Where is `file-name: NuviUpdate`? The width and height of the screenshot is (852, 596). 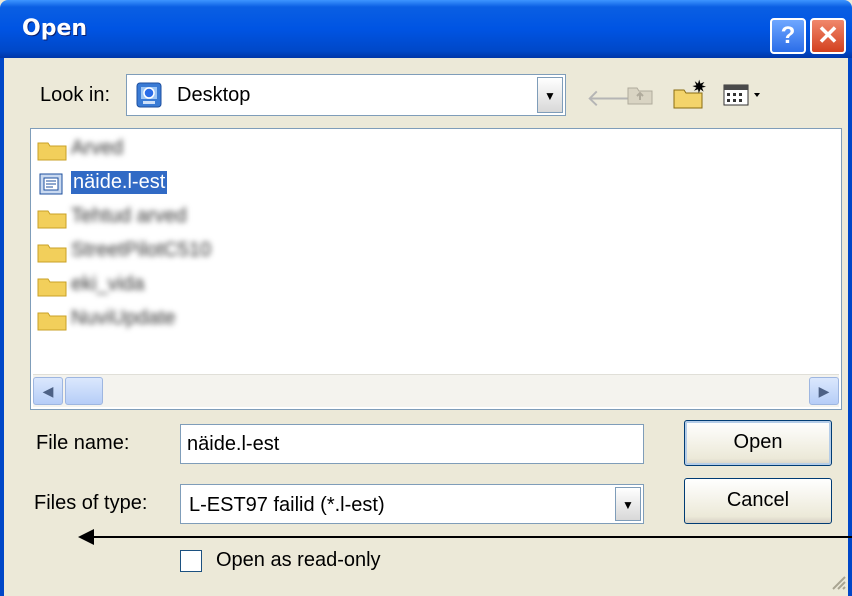 file-name: NuviUpdate is located at coordinates (123, 318).